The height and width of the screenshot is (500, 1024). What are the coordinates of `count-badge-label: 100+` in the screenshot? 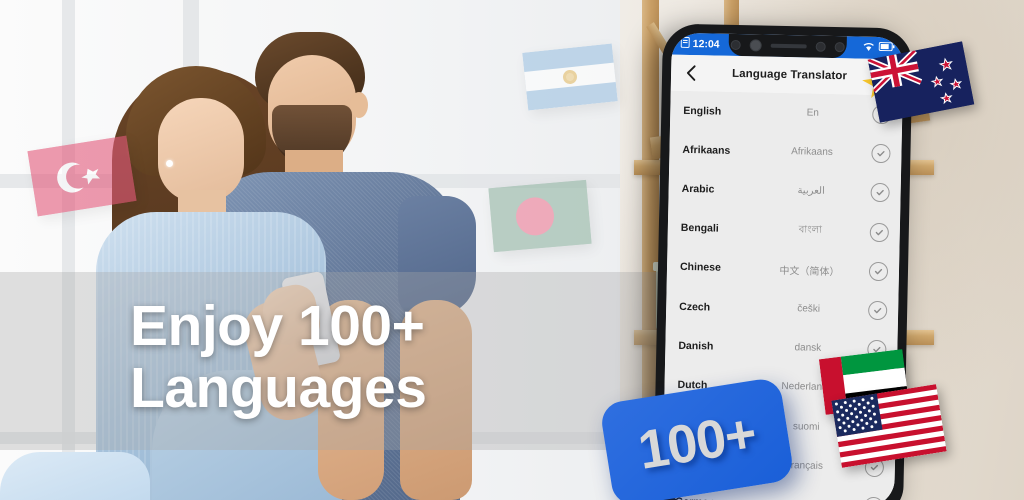 It's located at (697, 442).